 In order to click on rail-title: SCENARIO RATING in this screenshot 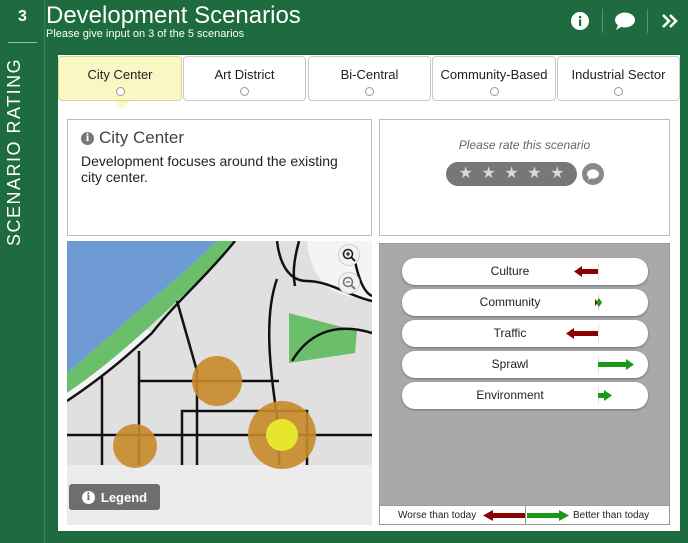, I will do `click(14, 151)`.